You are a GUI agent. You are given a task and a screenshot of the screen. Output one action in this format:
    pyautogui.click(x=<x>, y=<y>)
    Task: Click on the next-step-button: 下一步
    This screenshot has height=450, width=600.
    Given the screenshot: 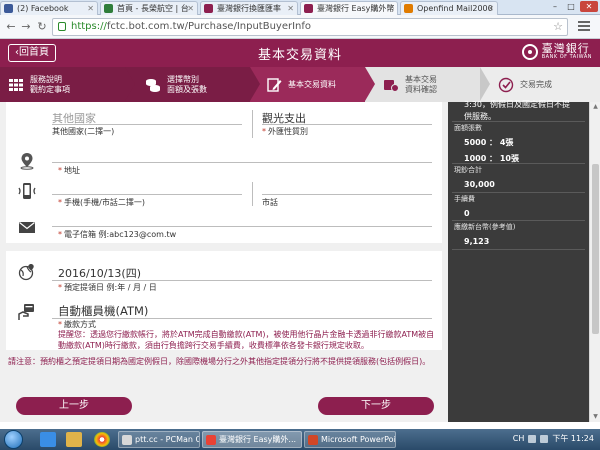 What is the action you would take?
    pyautogui.click(x=376, y=406)
    